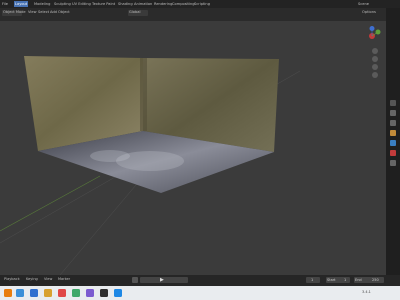  Describe the element at coordinates (14, 13) in the screenshot. I see `mode-selector: Object Mode` at that location.